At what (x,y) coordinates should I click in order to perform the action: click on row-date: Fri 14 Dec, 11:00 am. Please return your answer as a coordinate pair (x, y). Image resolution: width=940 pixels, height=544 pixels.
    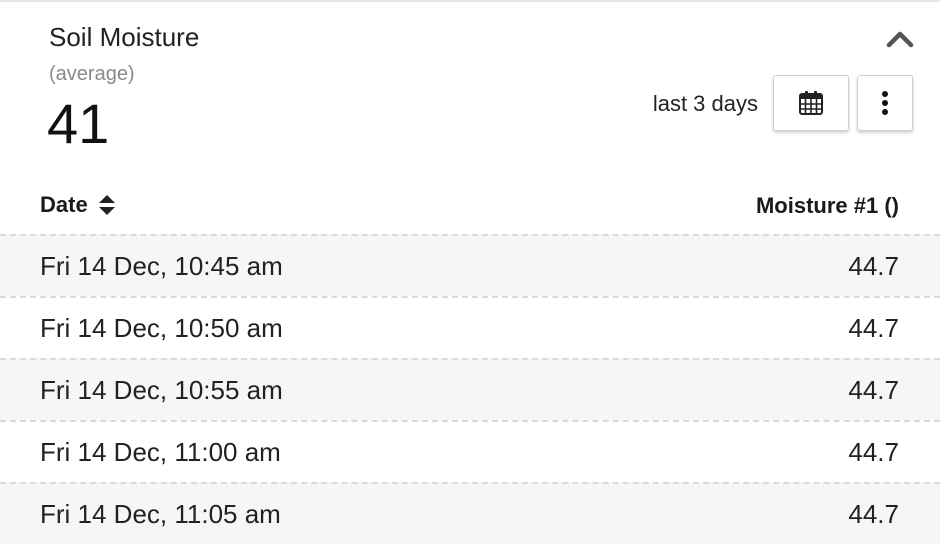
    Looking at the image, I should click on (160, 452).